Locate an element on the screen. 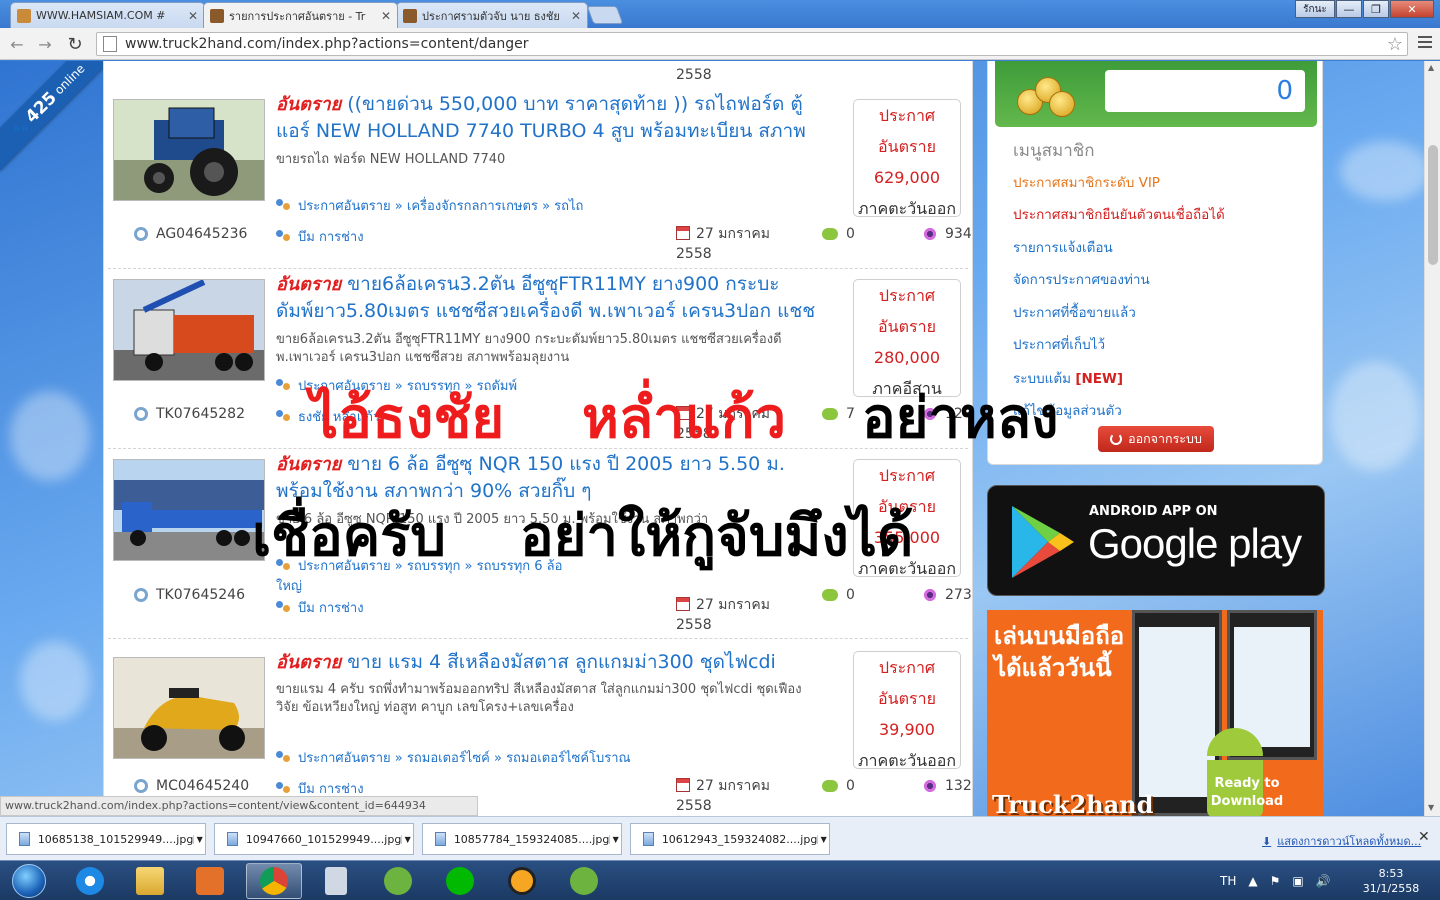 The height and width of the screenshot is (900, 1440). taskbar-media is located at coordinates (210, 881).